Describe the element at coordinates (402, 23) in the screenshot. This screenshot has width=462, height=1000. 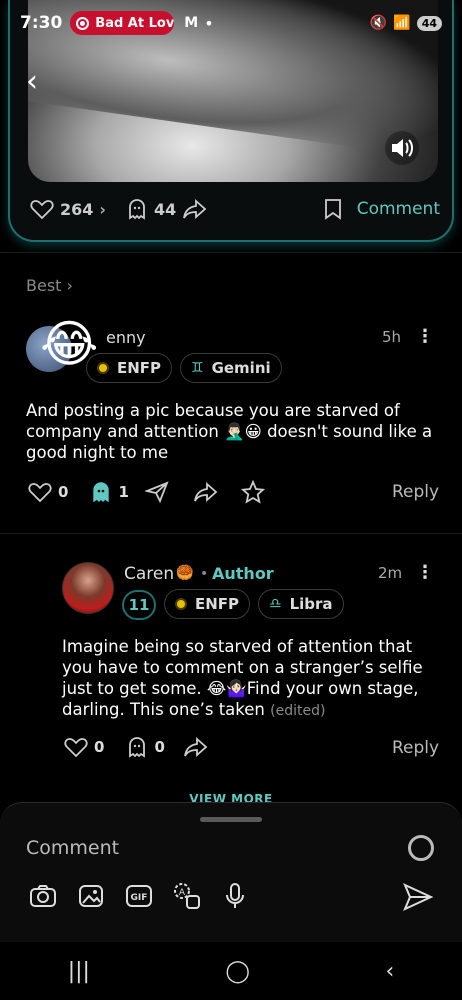
I see `wifi-icon: 📶` at that location.